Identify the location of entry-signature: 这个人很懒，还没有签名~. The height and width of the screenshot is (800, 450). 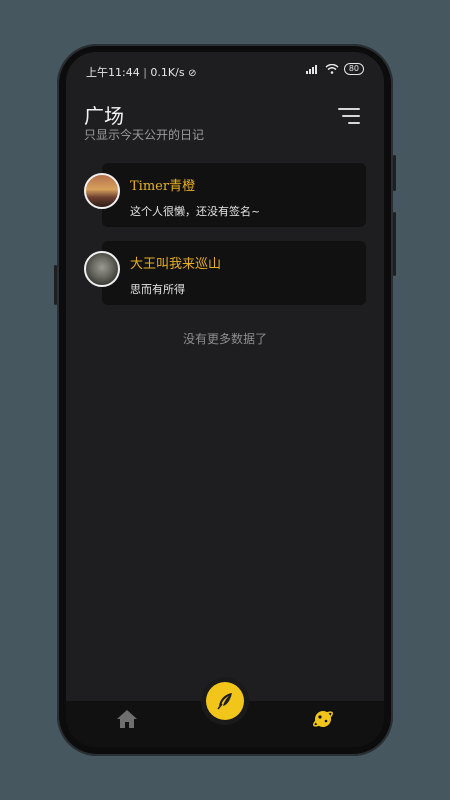
(195, 211).